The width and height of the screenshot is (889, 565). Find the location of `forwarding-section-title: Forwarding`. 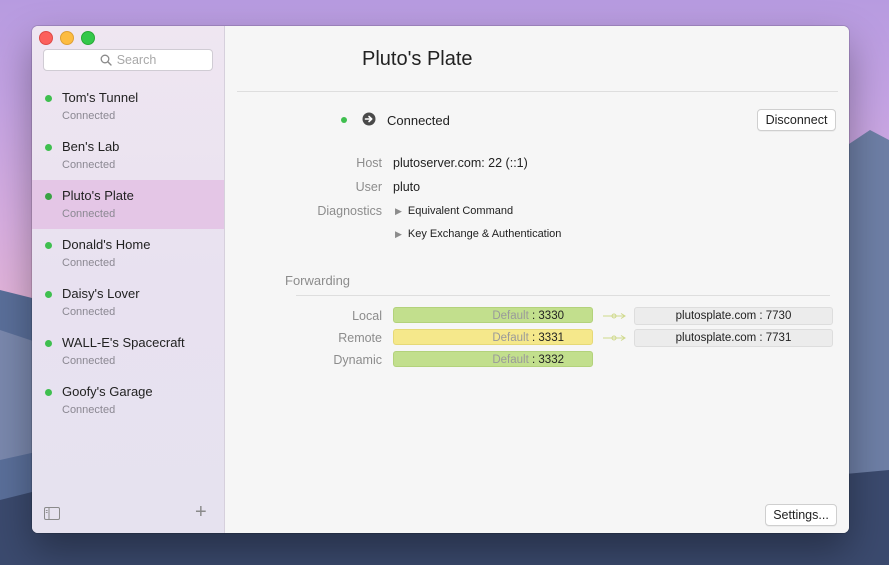

forwarding-section-title: Forwarding is located at coordinates (318, 280).